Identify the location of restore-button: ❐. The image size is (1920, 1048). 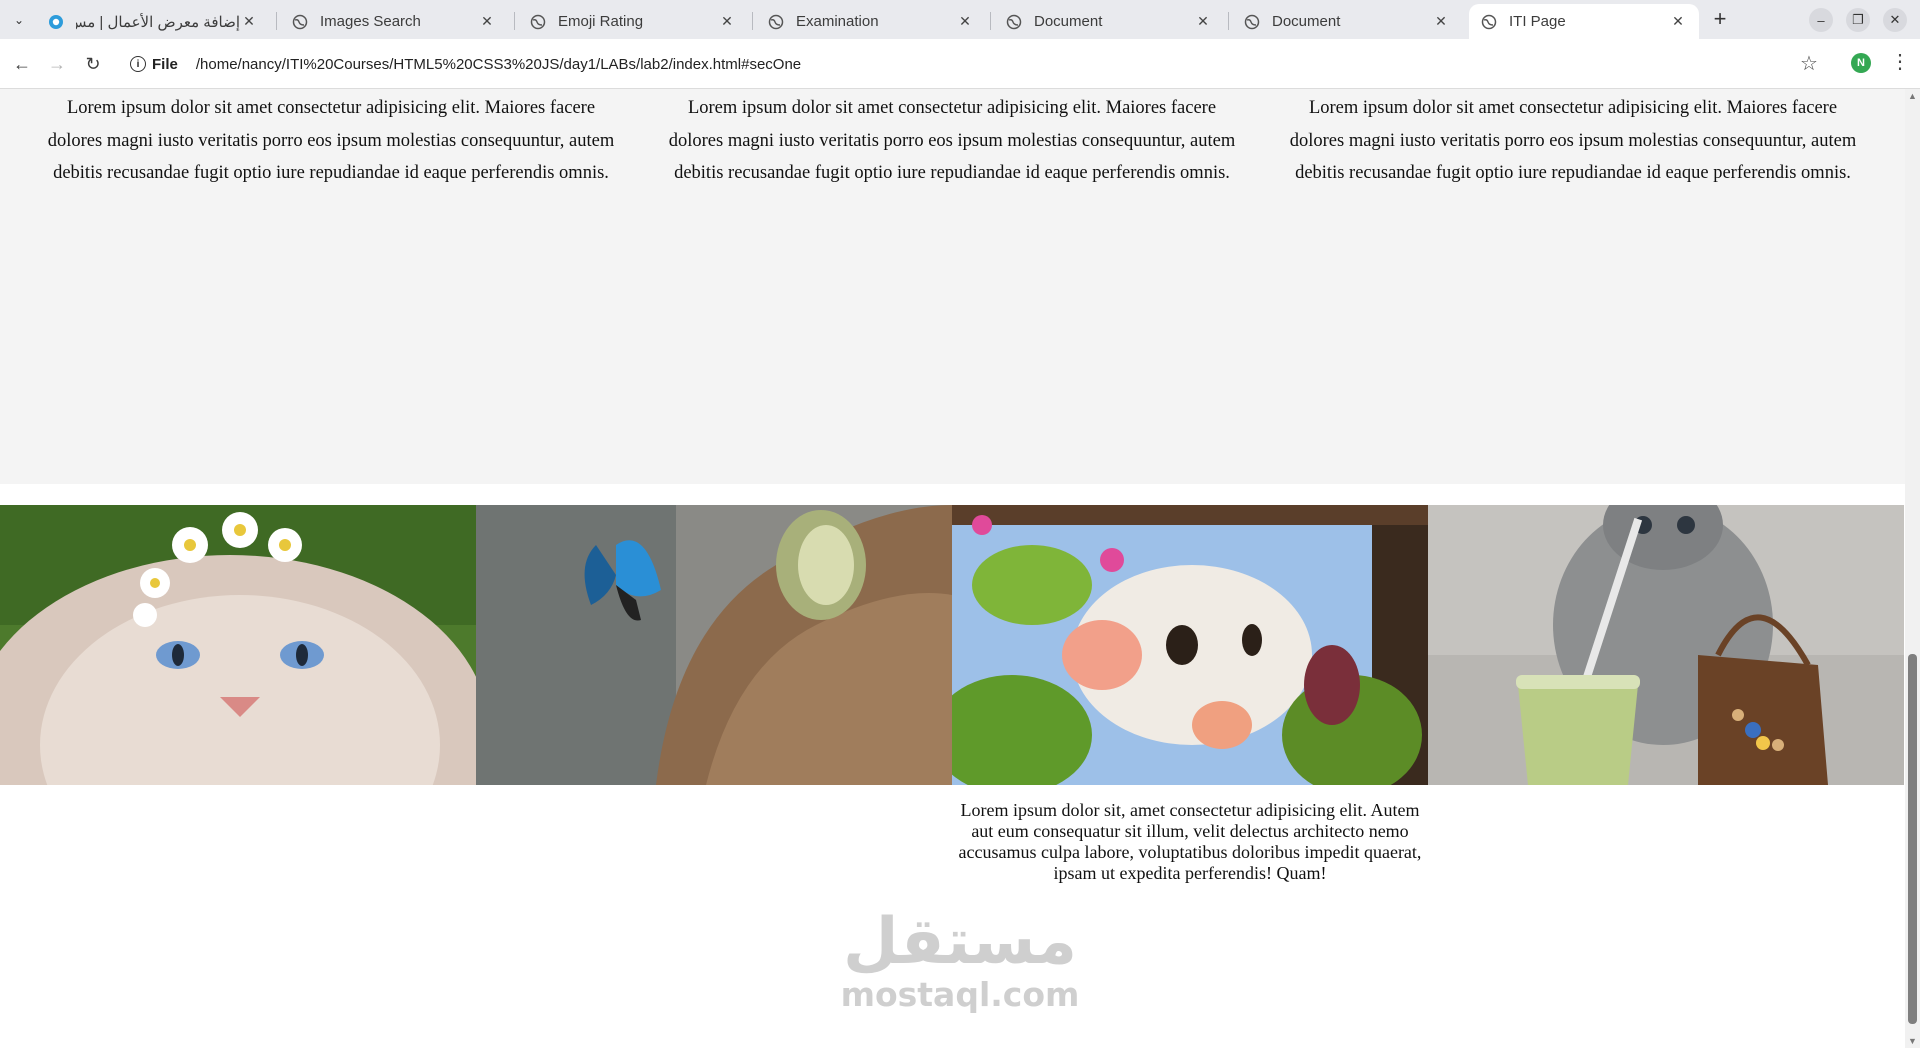
(1858, 20).